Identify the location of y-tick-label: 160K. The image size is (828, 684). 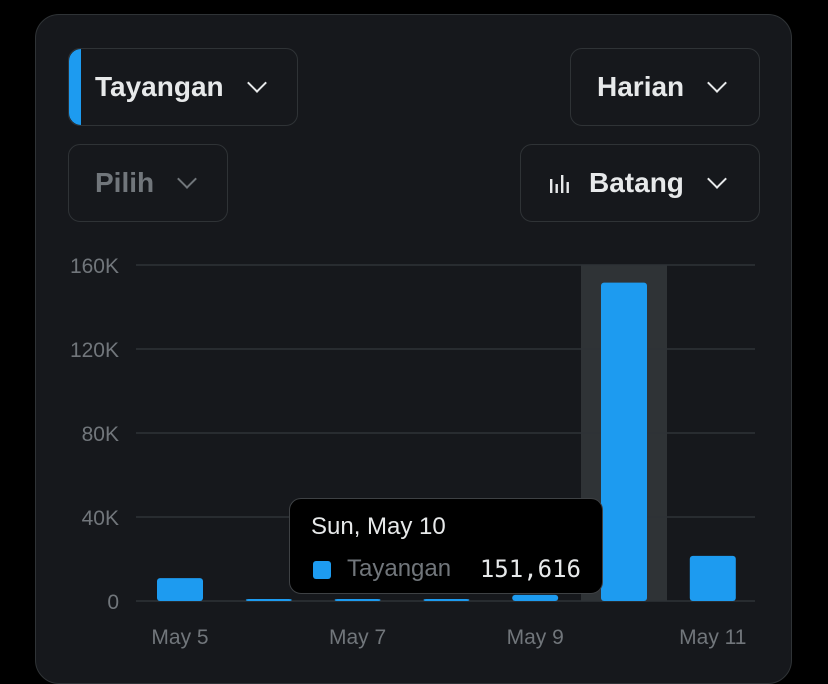
(94, 266).